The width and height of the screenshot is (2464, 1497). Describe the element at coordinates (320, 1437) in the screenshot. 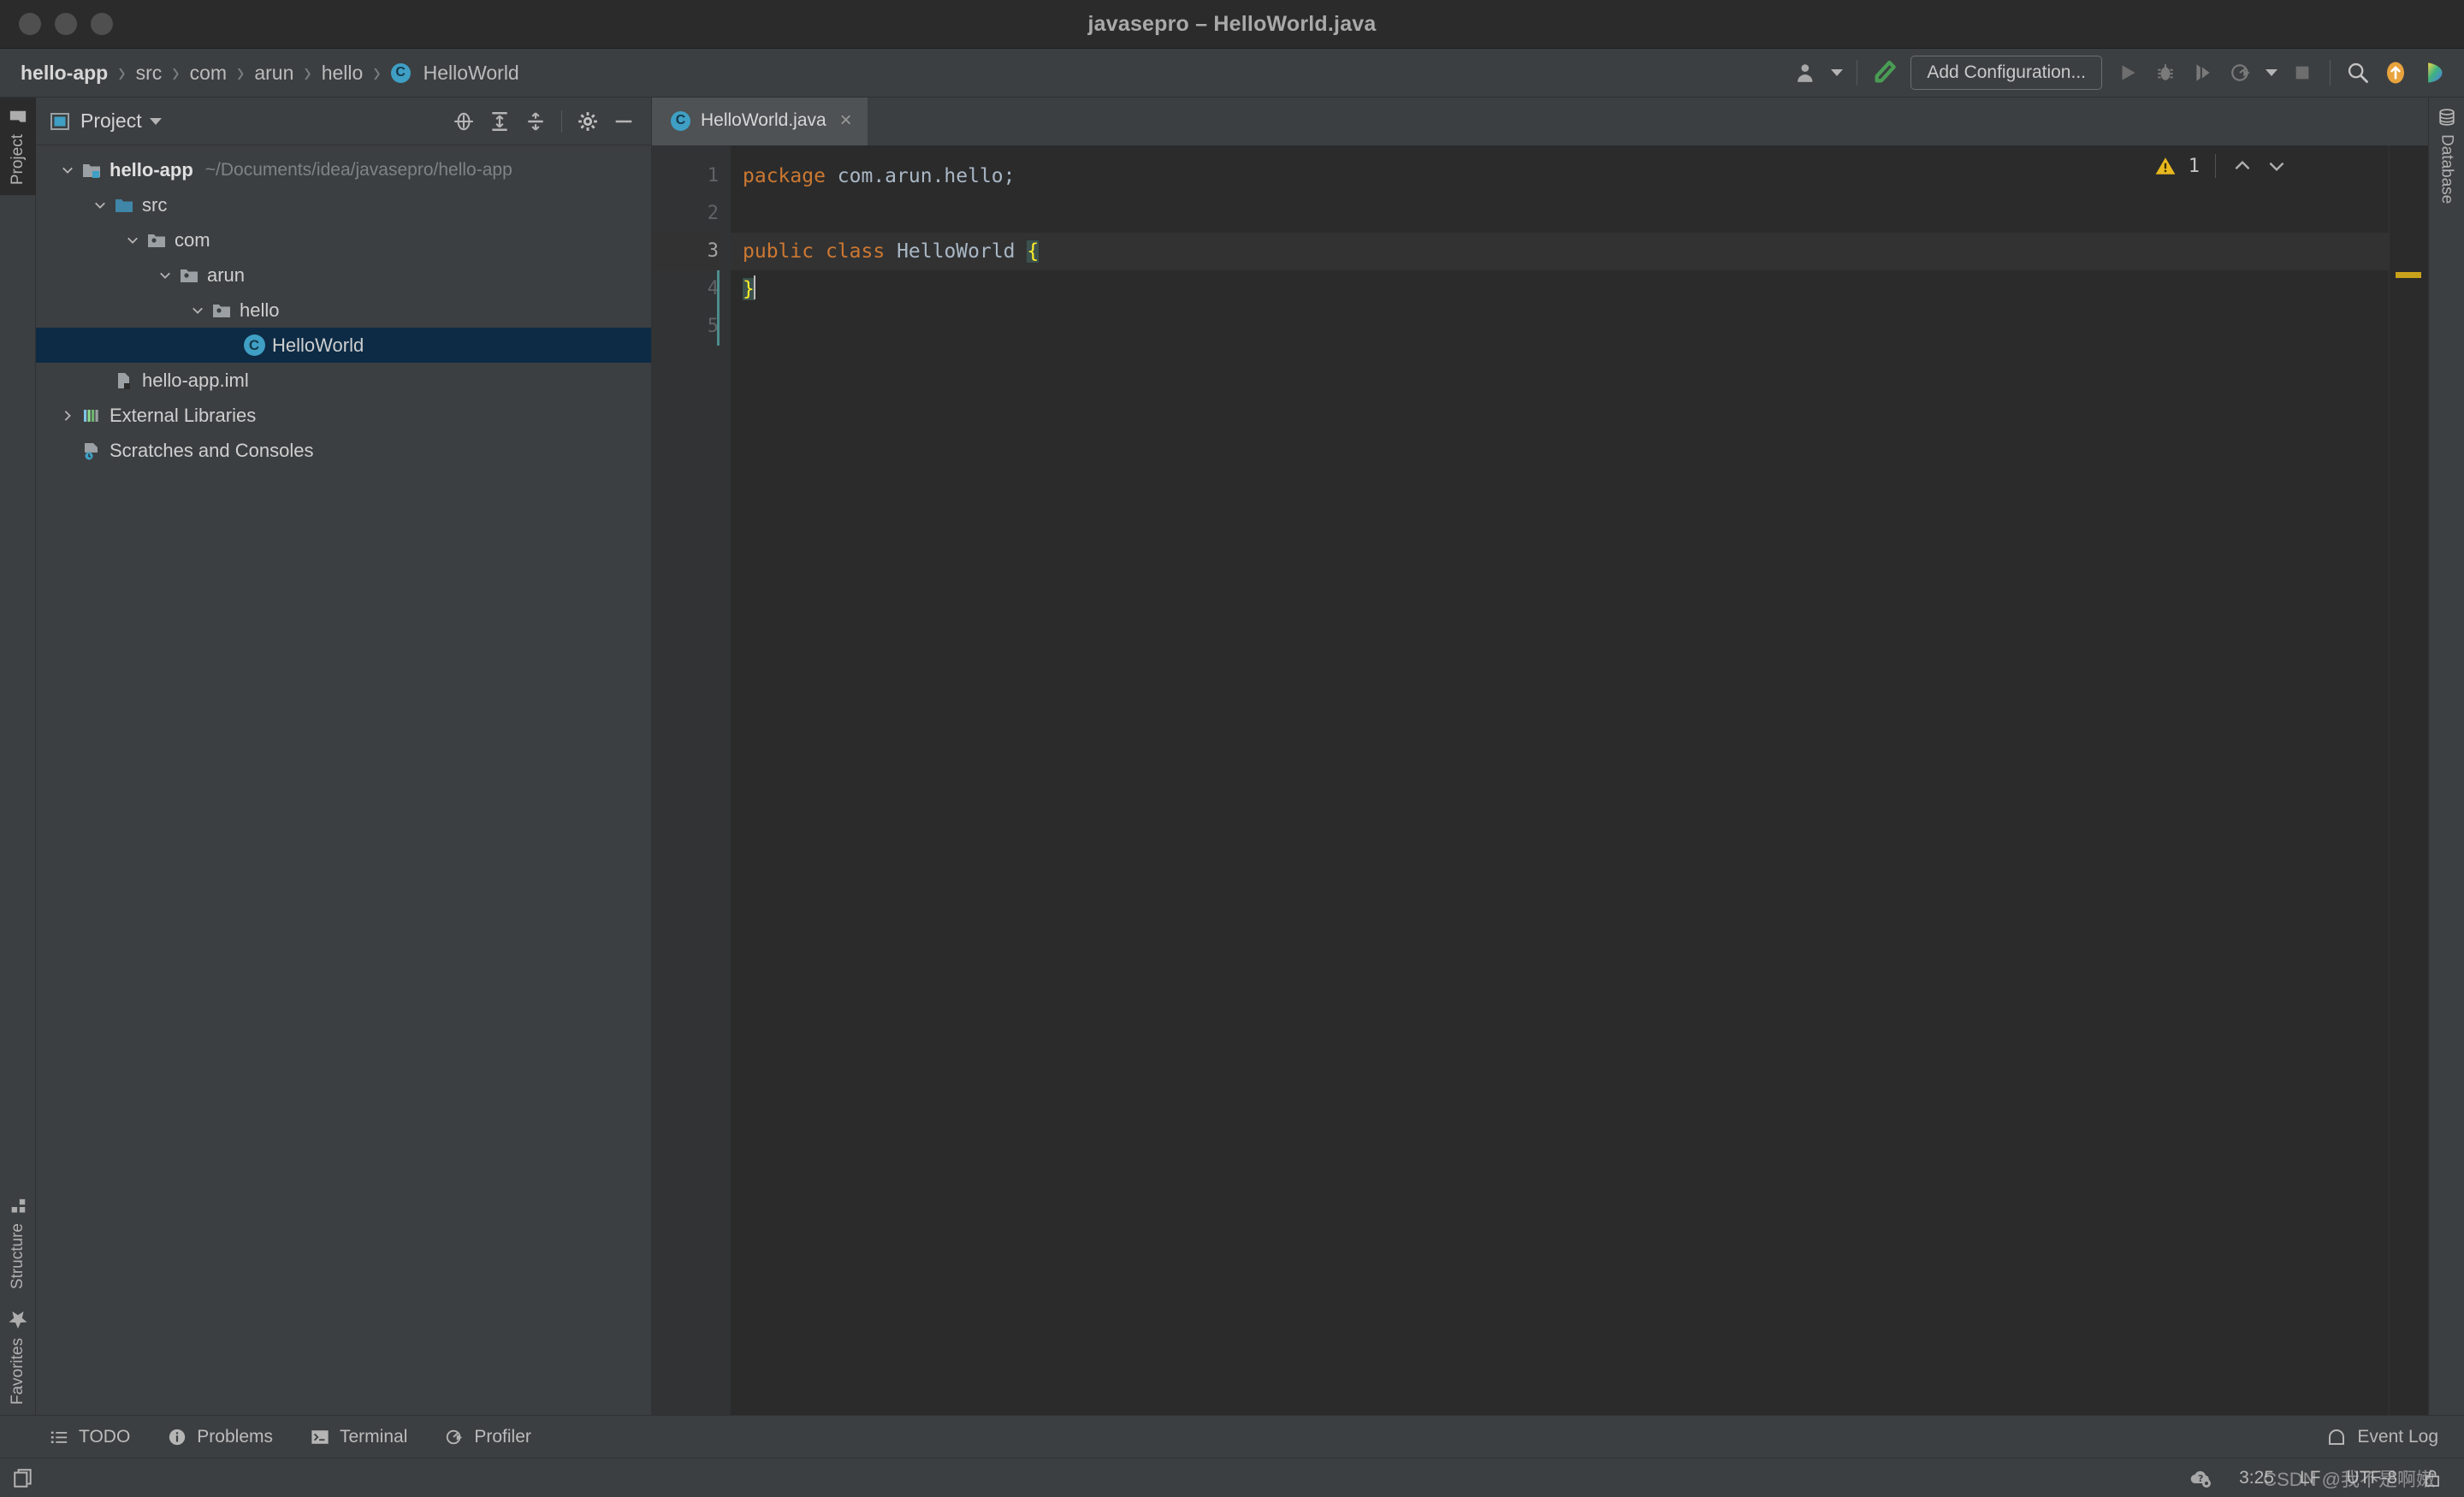

I see `terminal-icon` at that location.